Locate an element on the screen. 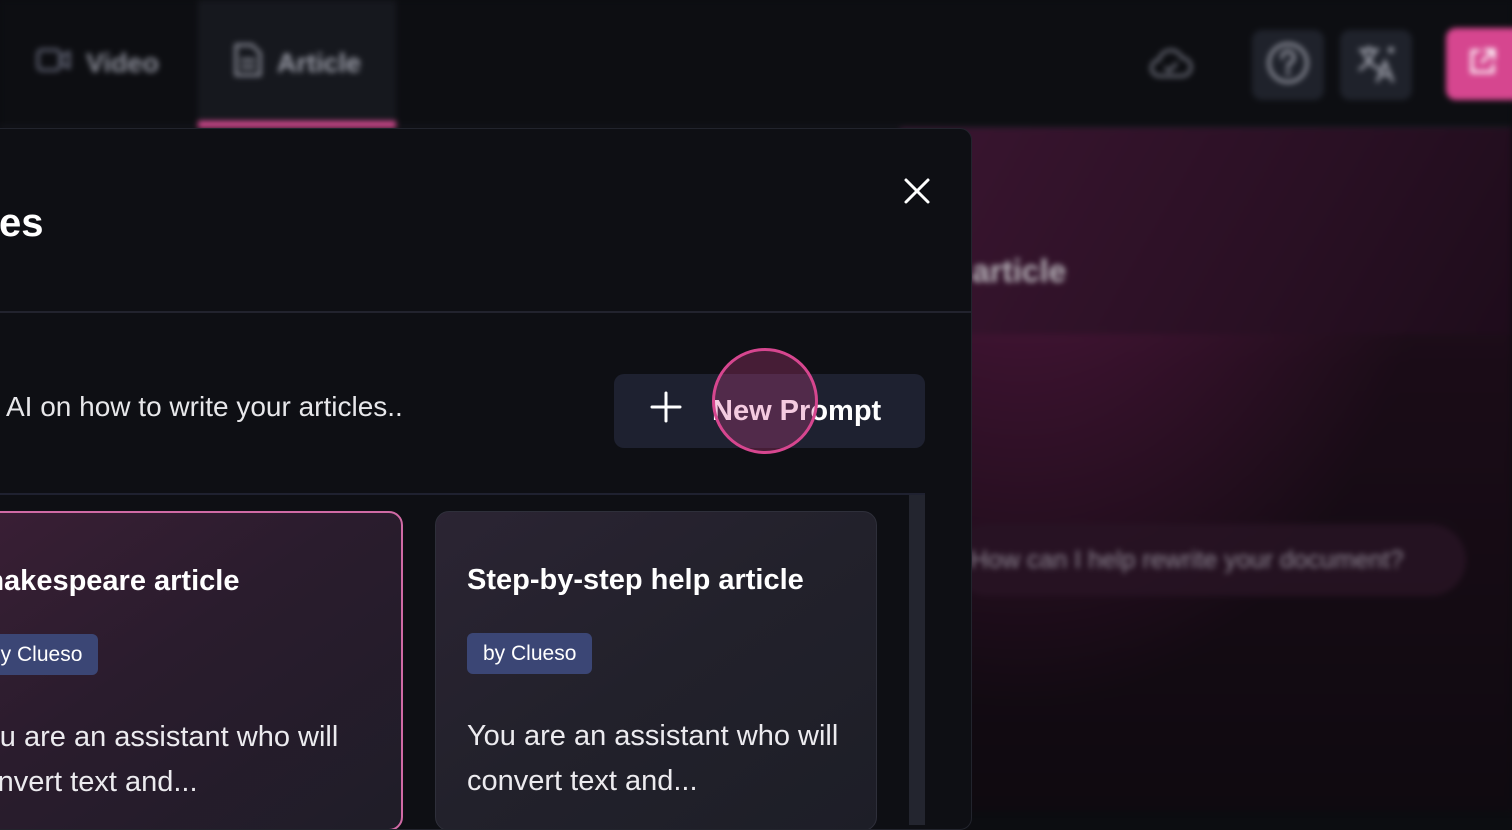 This screenshot has height=830, width=1512. new-prompt-button: New Prompt is located at coordinates (769, 411).